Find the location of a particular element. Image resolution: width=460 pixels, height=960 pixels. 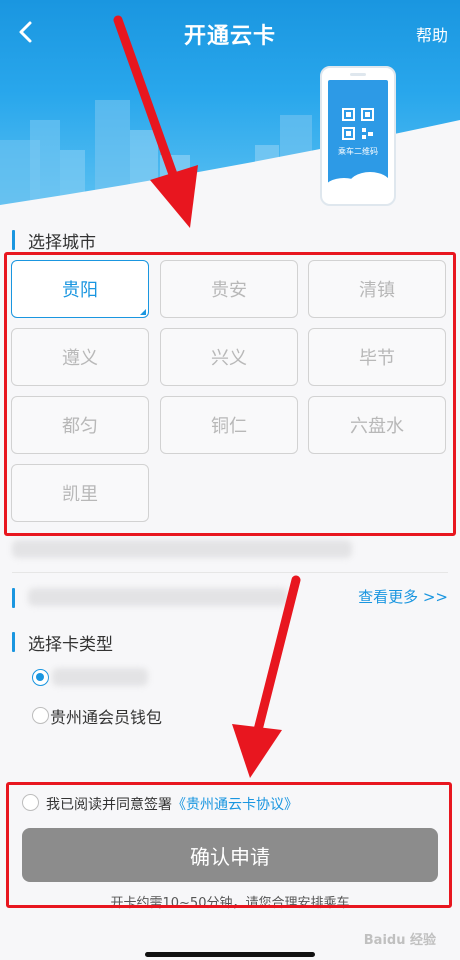

confirm-apply-button: 确认申请 is located at coordinates (230, 855).